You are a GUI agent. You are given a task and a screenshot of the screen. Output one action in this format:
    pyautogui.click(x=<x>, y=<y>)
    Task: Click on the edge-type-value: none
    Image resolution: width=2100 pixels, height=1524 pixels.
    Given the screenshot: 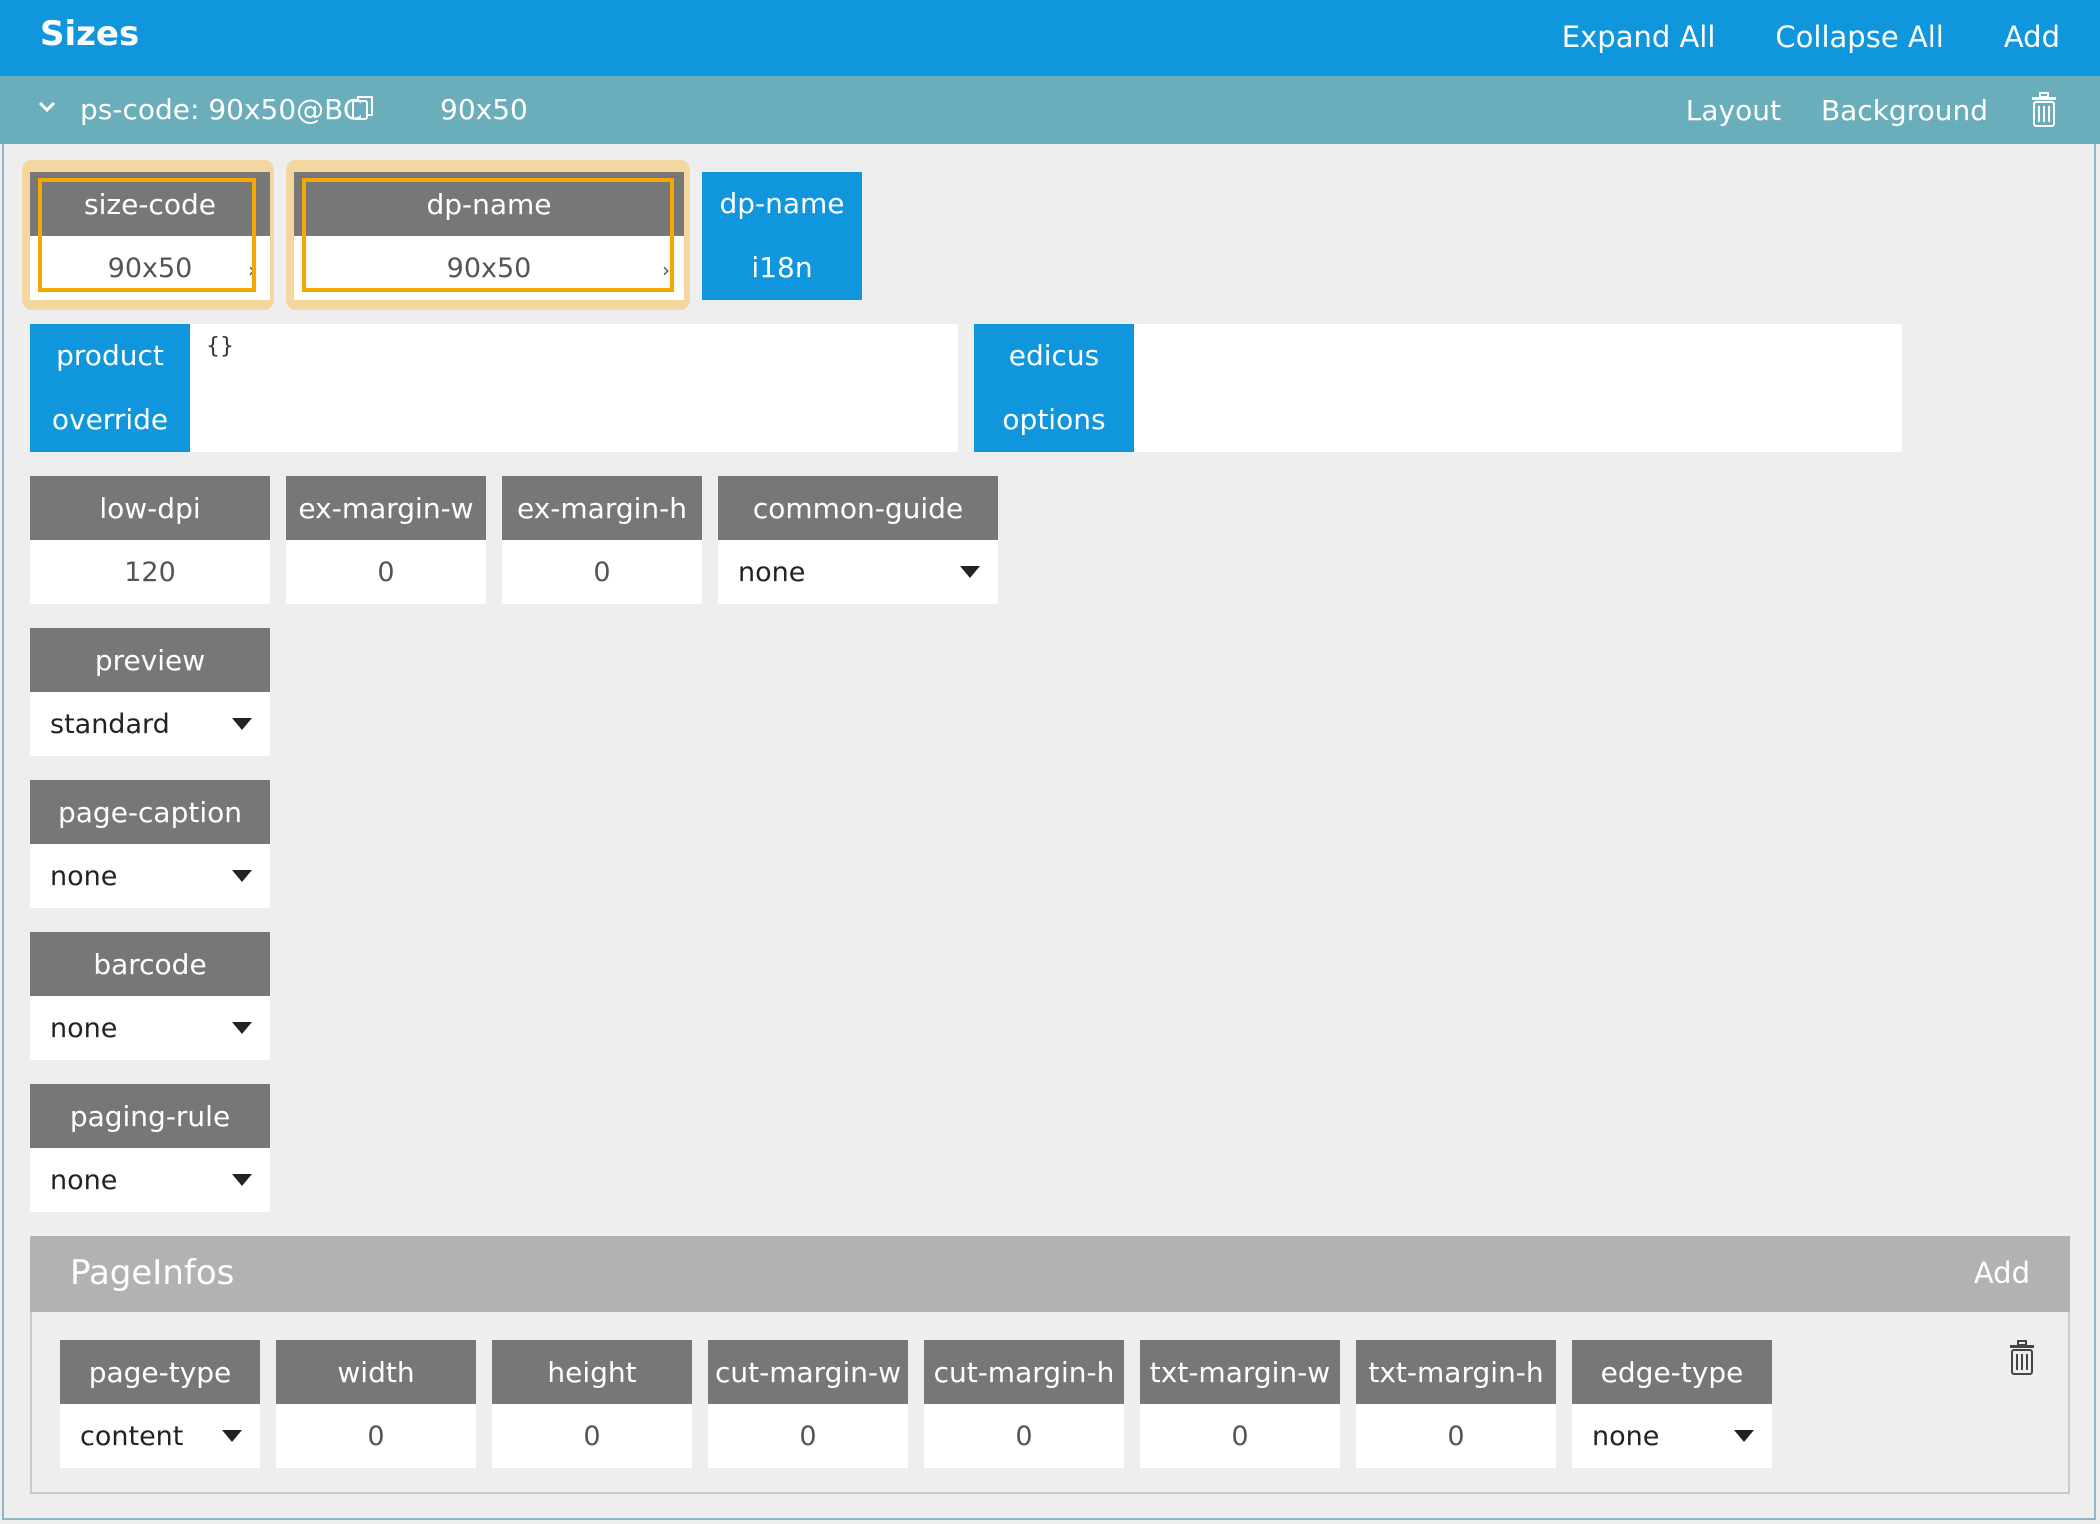 What is the action you would take?
    pyautogui.click(x=1626, y=1436)
    